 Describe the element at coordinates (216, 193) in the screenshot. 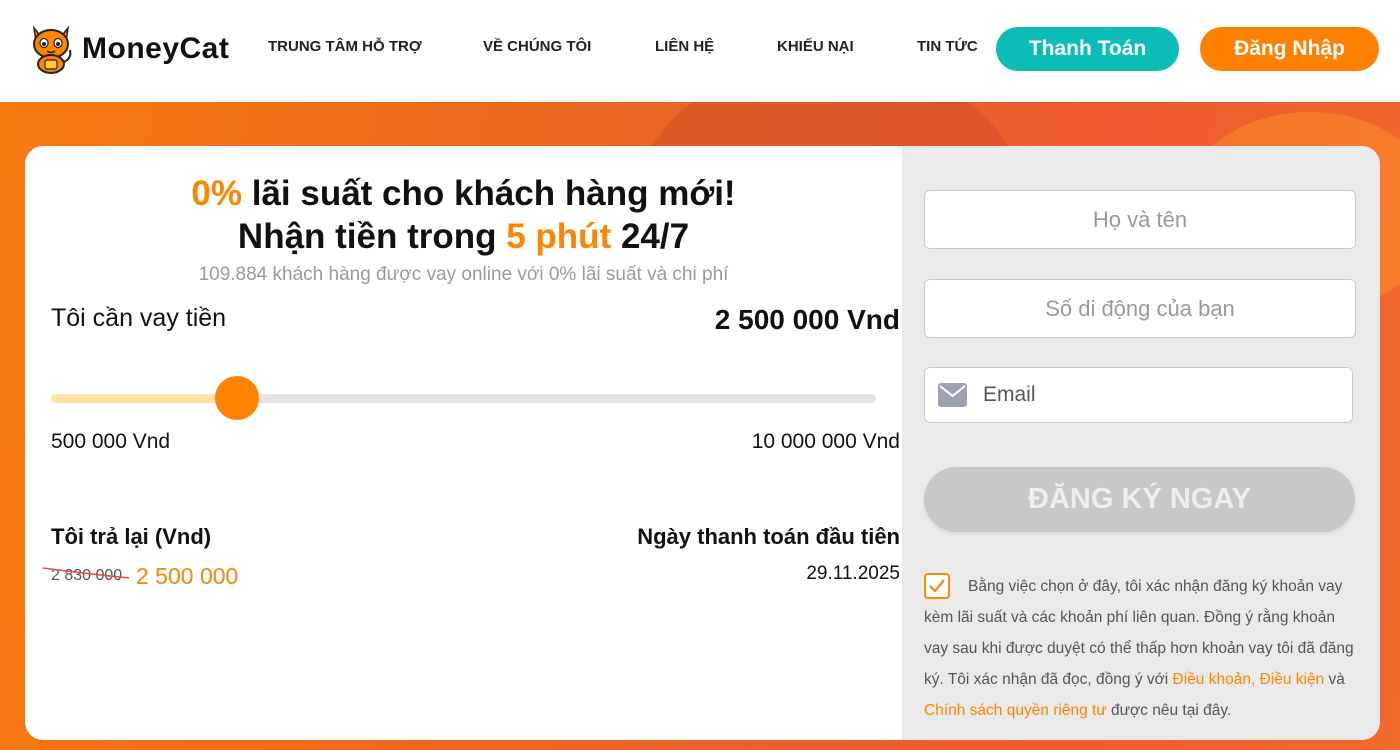

I see `headline-highlight: 0%` at that location.